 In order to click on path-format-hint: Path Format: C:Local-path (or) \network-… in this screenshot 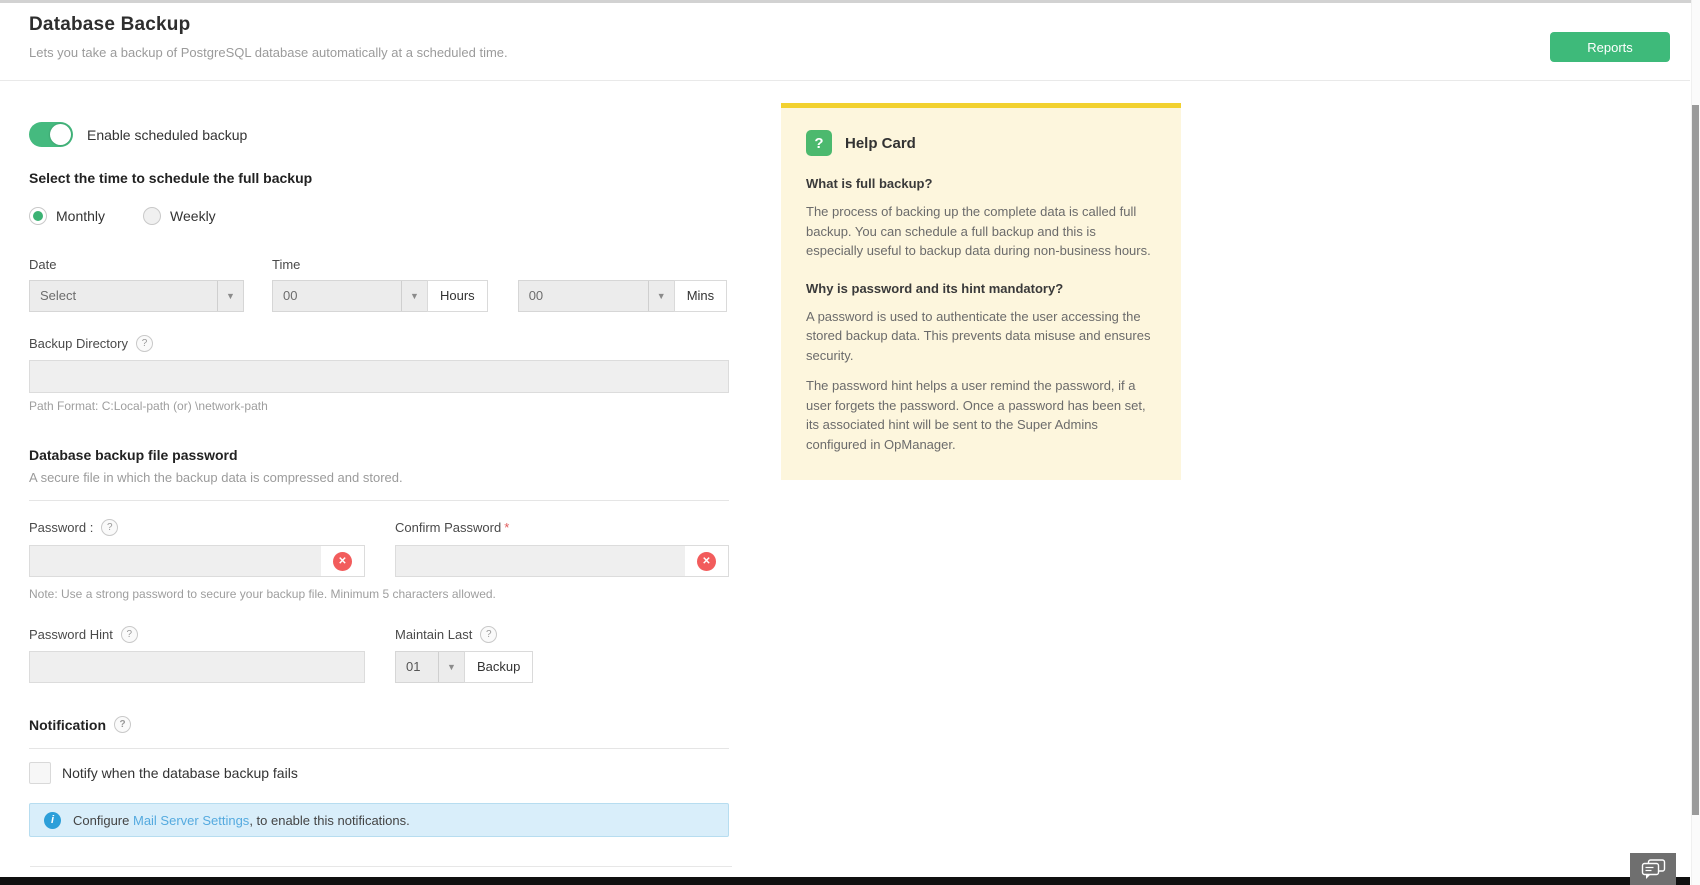, I will do `click(148, 406)`.